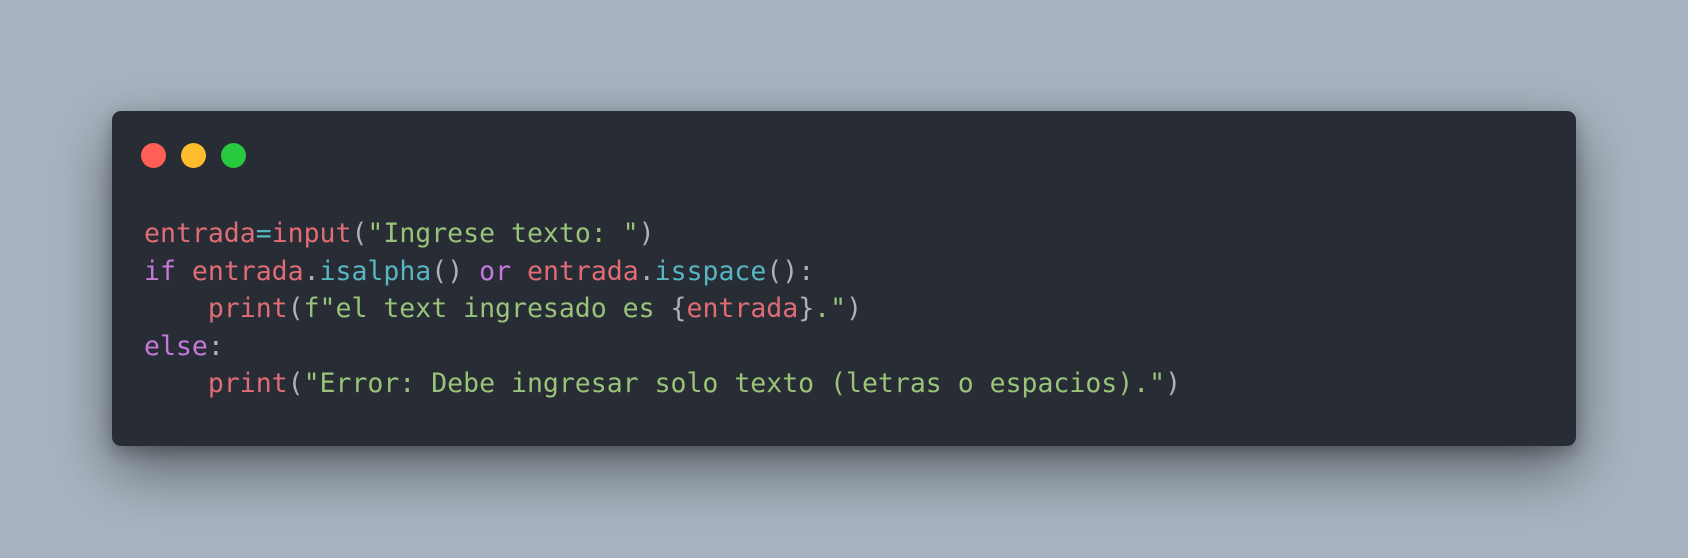 Image resolution: width=1688 pixels, height=558 pixels. Describe the element at coordinates (710, 271) in the screenshot. I see `code-token-method: isspace` at that location.